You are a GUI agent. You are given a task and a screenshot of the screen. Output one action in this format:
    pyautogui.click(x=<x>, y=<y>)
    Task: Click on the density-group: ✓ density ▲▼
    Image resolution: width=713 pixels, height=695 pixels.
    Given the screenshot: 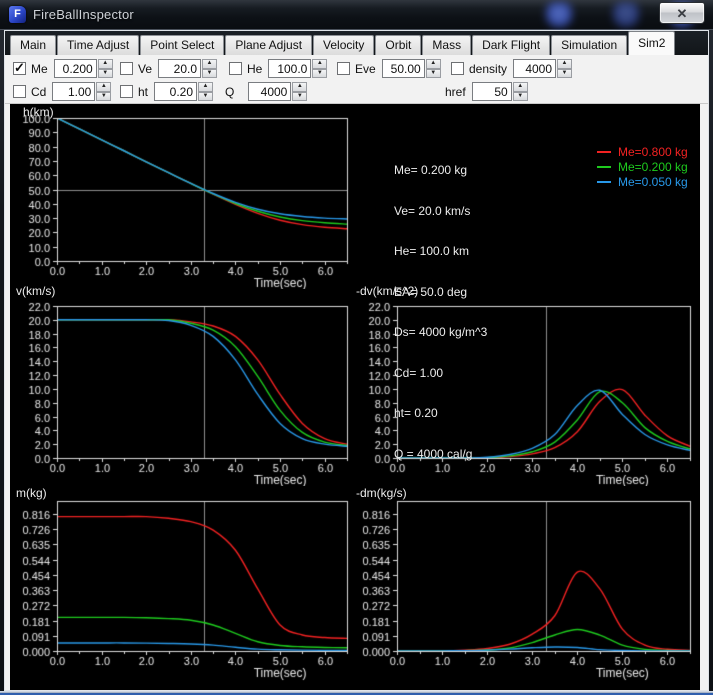 What is the action you would take?
    pyautogui.click(x=512, y=68)
    